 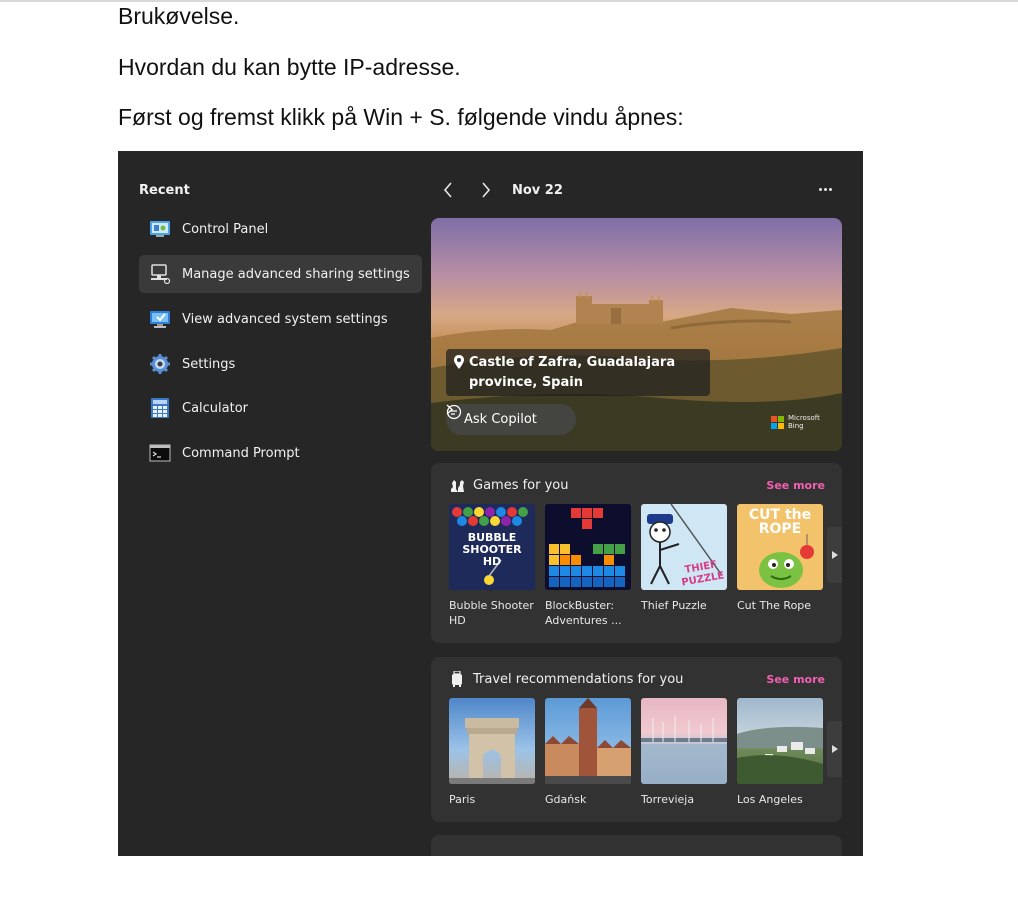 What do you see at coordinates (160, 364) in the screenshot?
I see `gear-icon` at bounding box center [160, 364].